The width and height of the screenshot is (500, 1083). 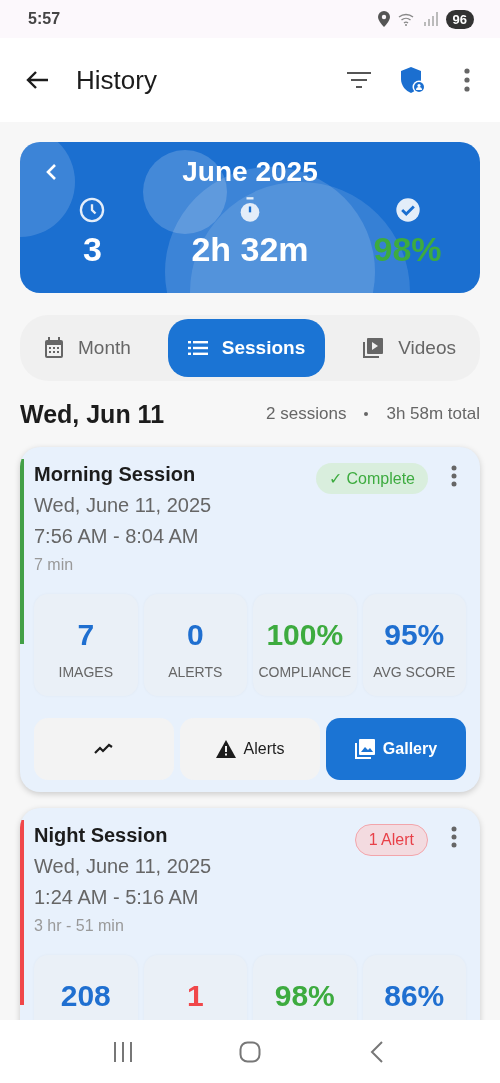 What do you see at coordinates (372, 478) in the screenshot?
I see `status-badge: ✓ Complete` at bounding box center [372, 478].